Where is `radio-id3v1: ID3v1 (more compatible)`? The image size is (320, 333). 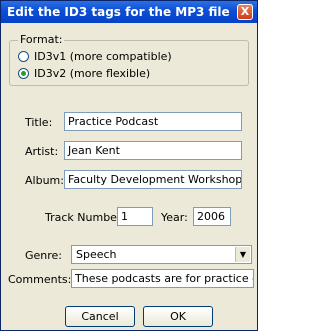
radio-id3v1: ID3v1 (more compatible) is located at coordinates (95, 56).